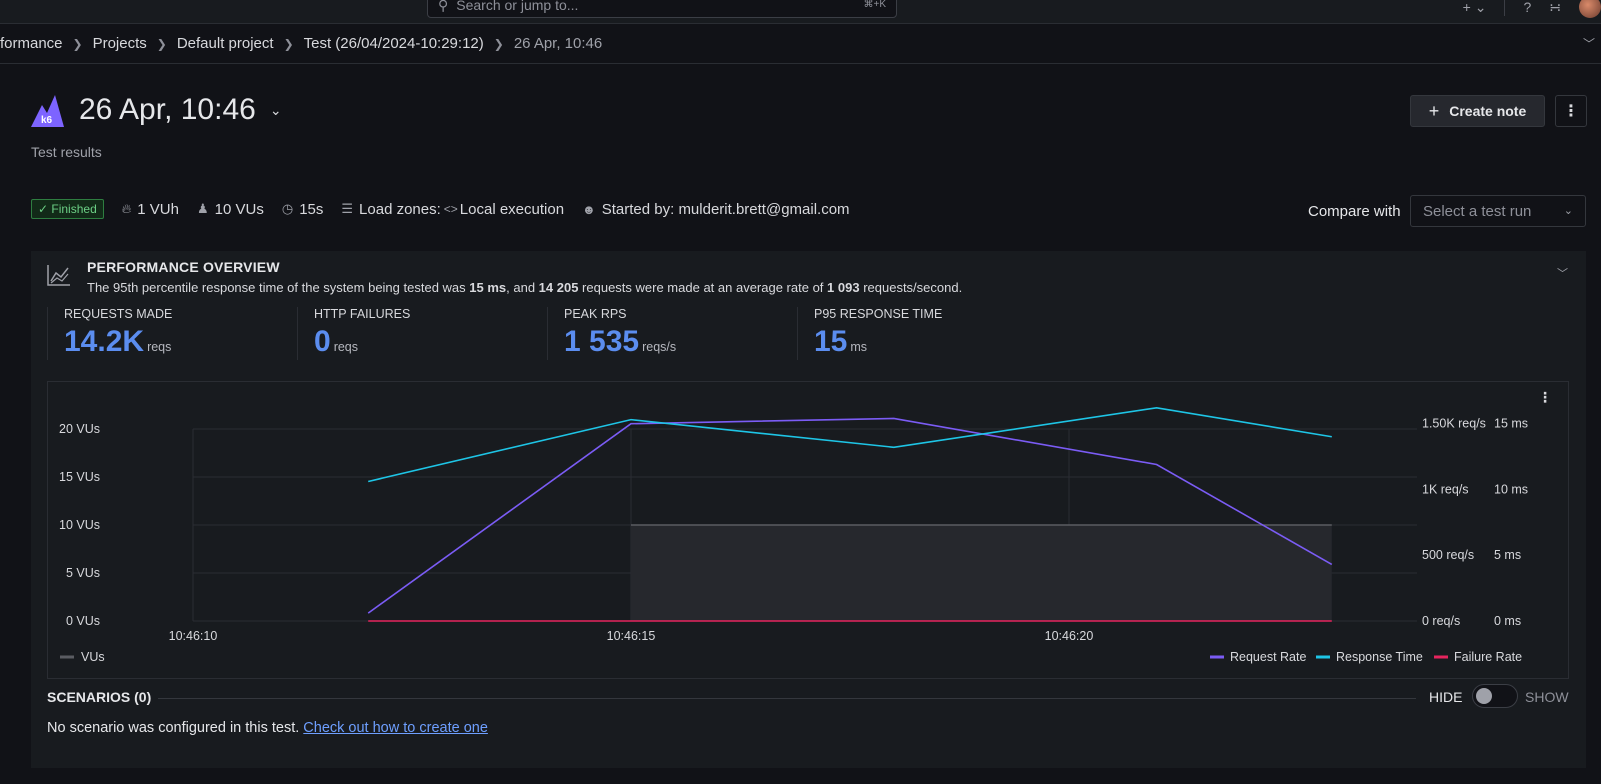 Image resolution: width=1601 pixels, height=784 pixels. What do you see at coordinates (287, 208) in the screenshot?
I see `clock-icon: ◷` at bounding box center [287, 208].